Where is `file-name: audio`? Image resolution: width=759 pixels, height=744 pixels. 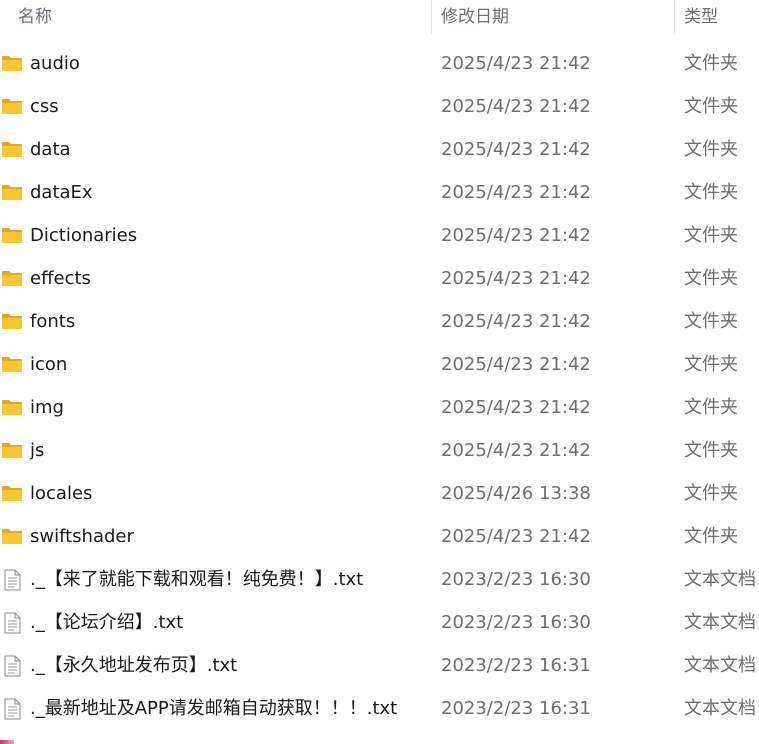 file-name: audio is located at coordinates (55, 63).